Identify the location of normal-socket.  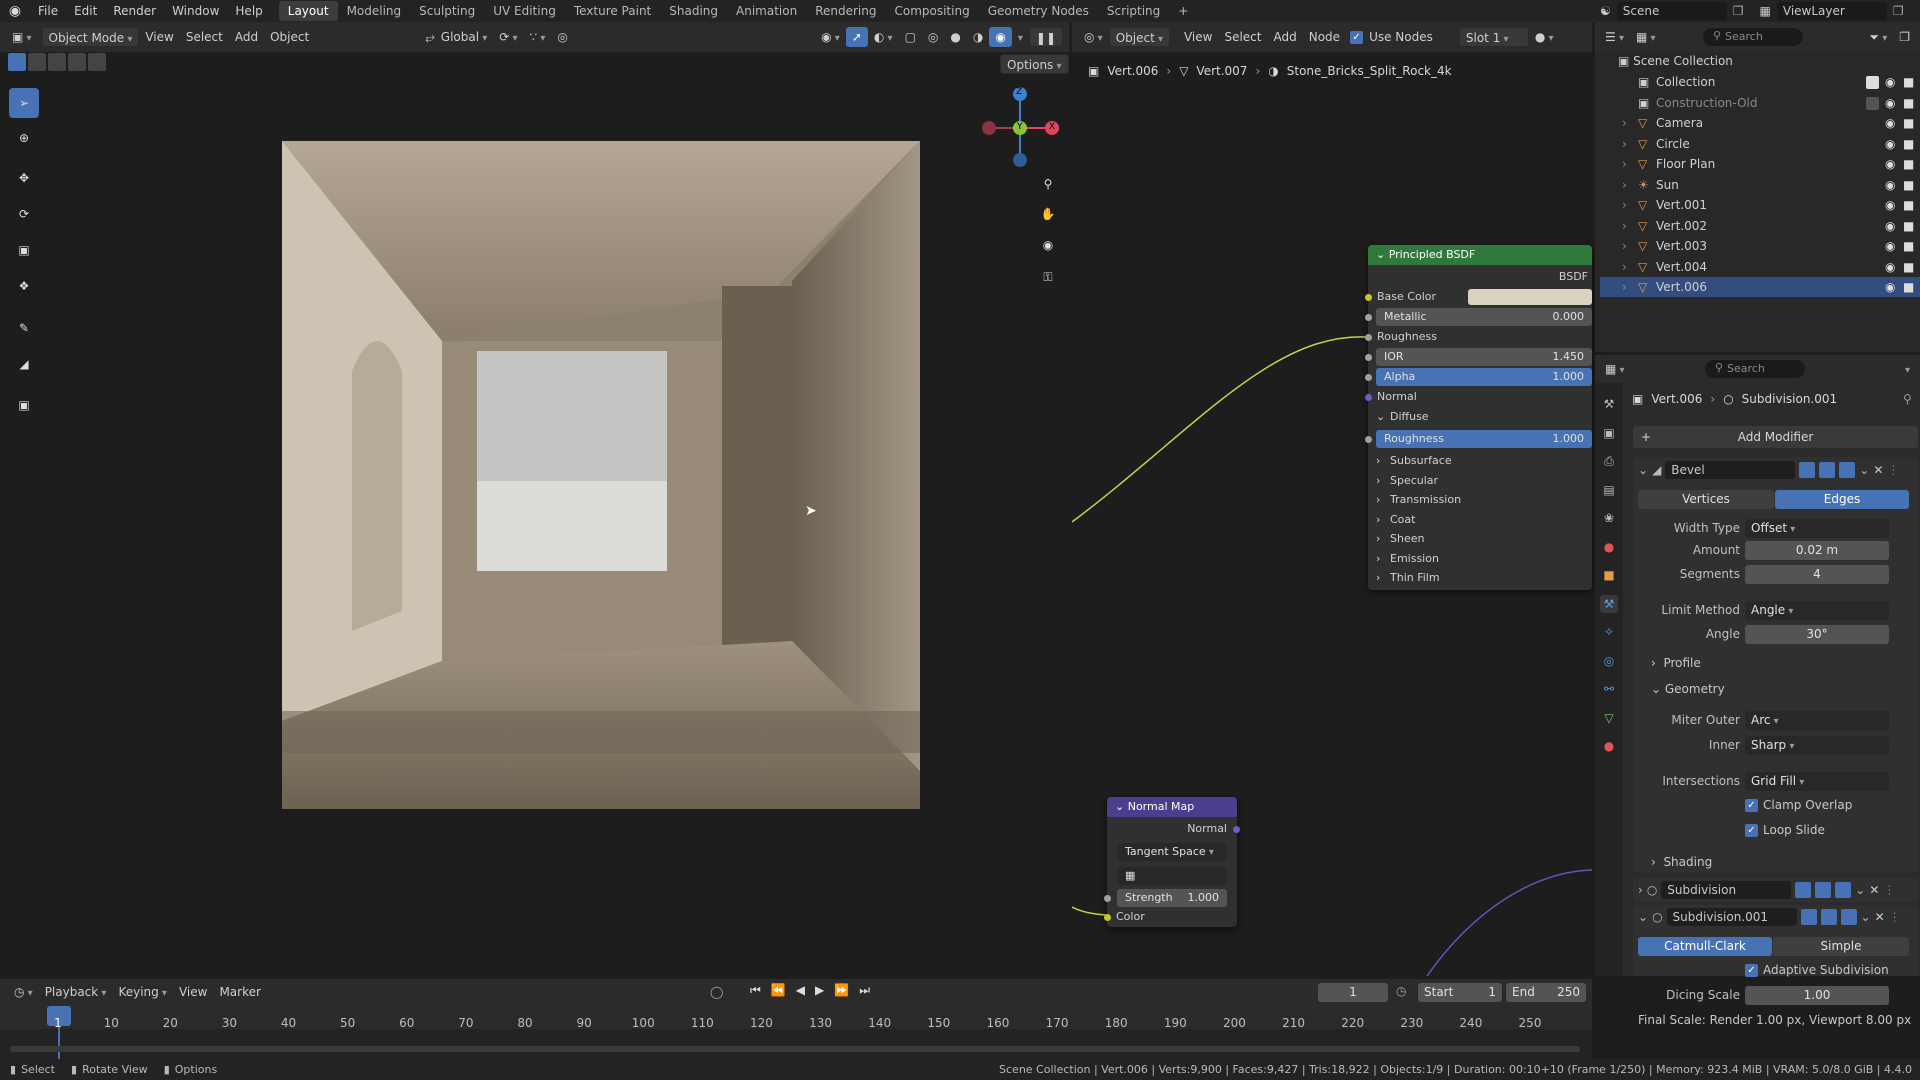
(1368, 397).